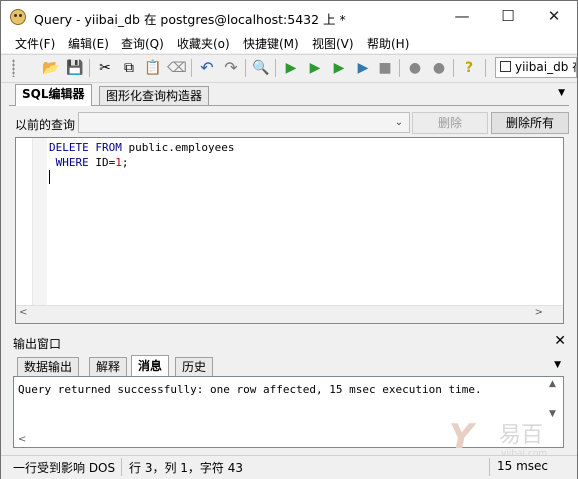 This screenshot has height=479, width=578. Describe the element at coordinates (289, 94) in the screenshot. I see `editor-tabbar: SQL编辑器 图形化查询构造器 ▼` at that location.